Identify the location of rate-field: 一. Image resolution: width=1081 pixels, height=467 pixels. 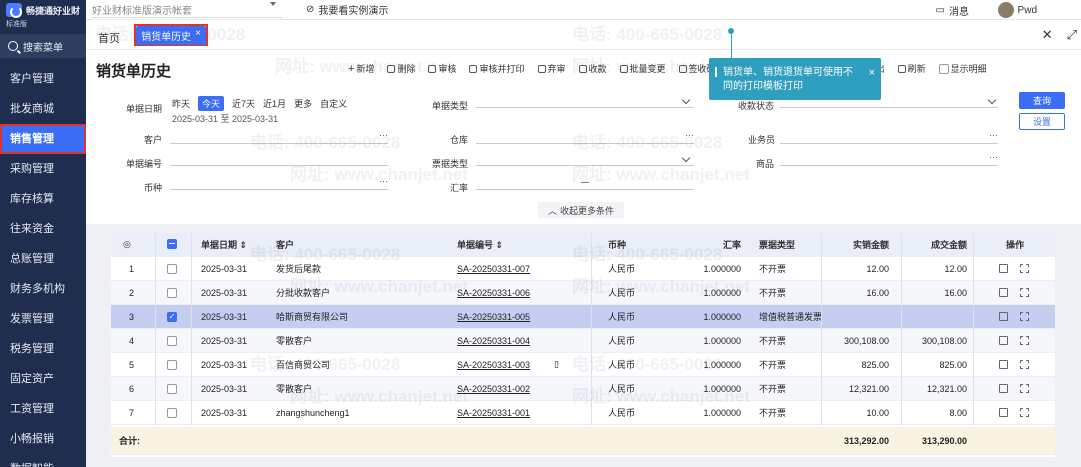
(585, 183).